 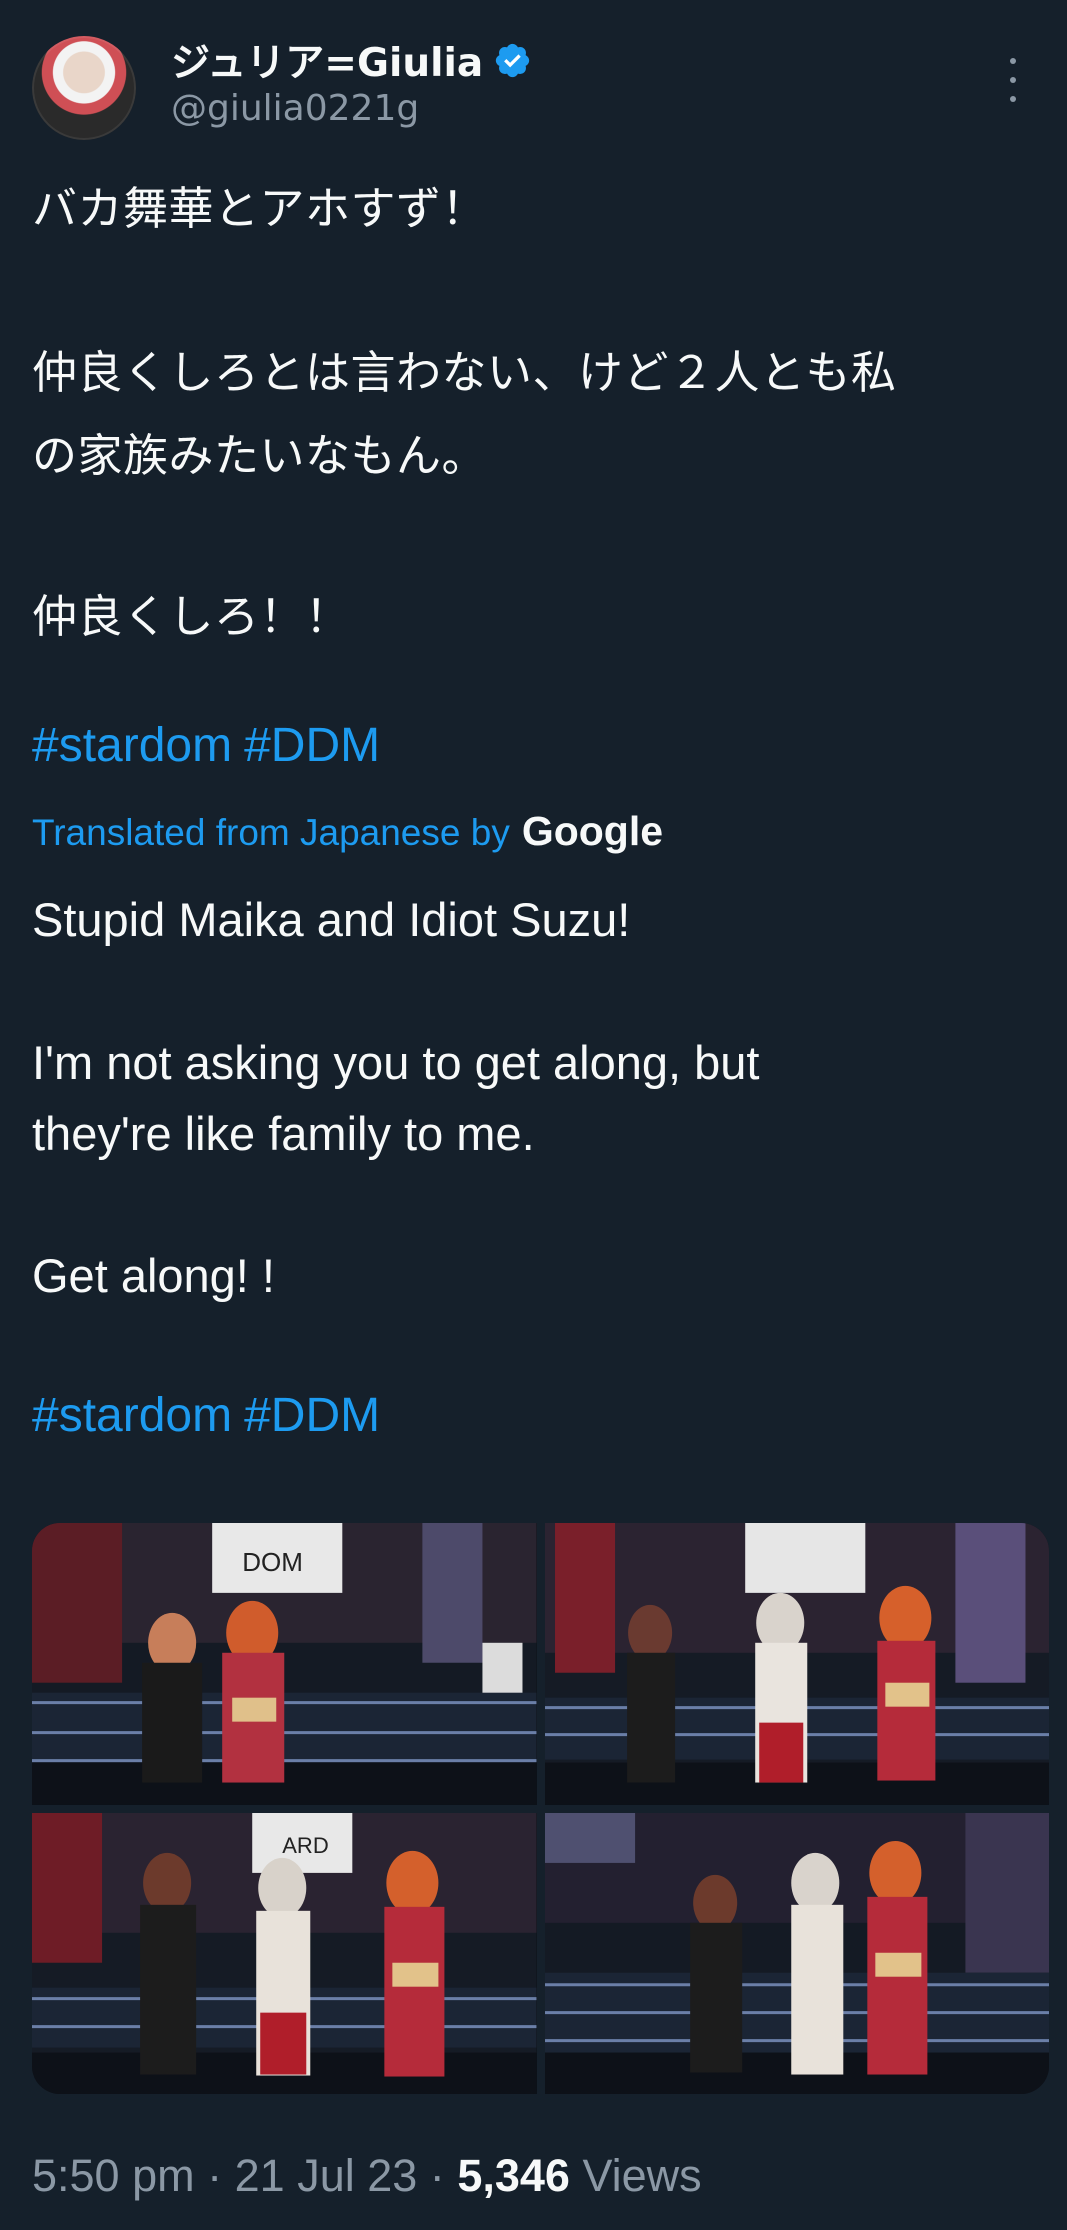 I want to click on hashtags-translated: #stardom #DDM, so click(x=212, y=1415).